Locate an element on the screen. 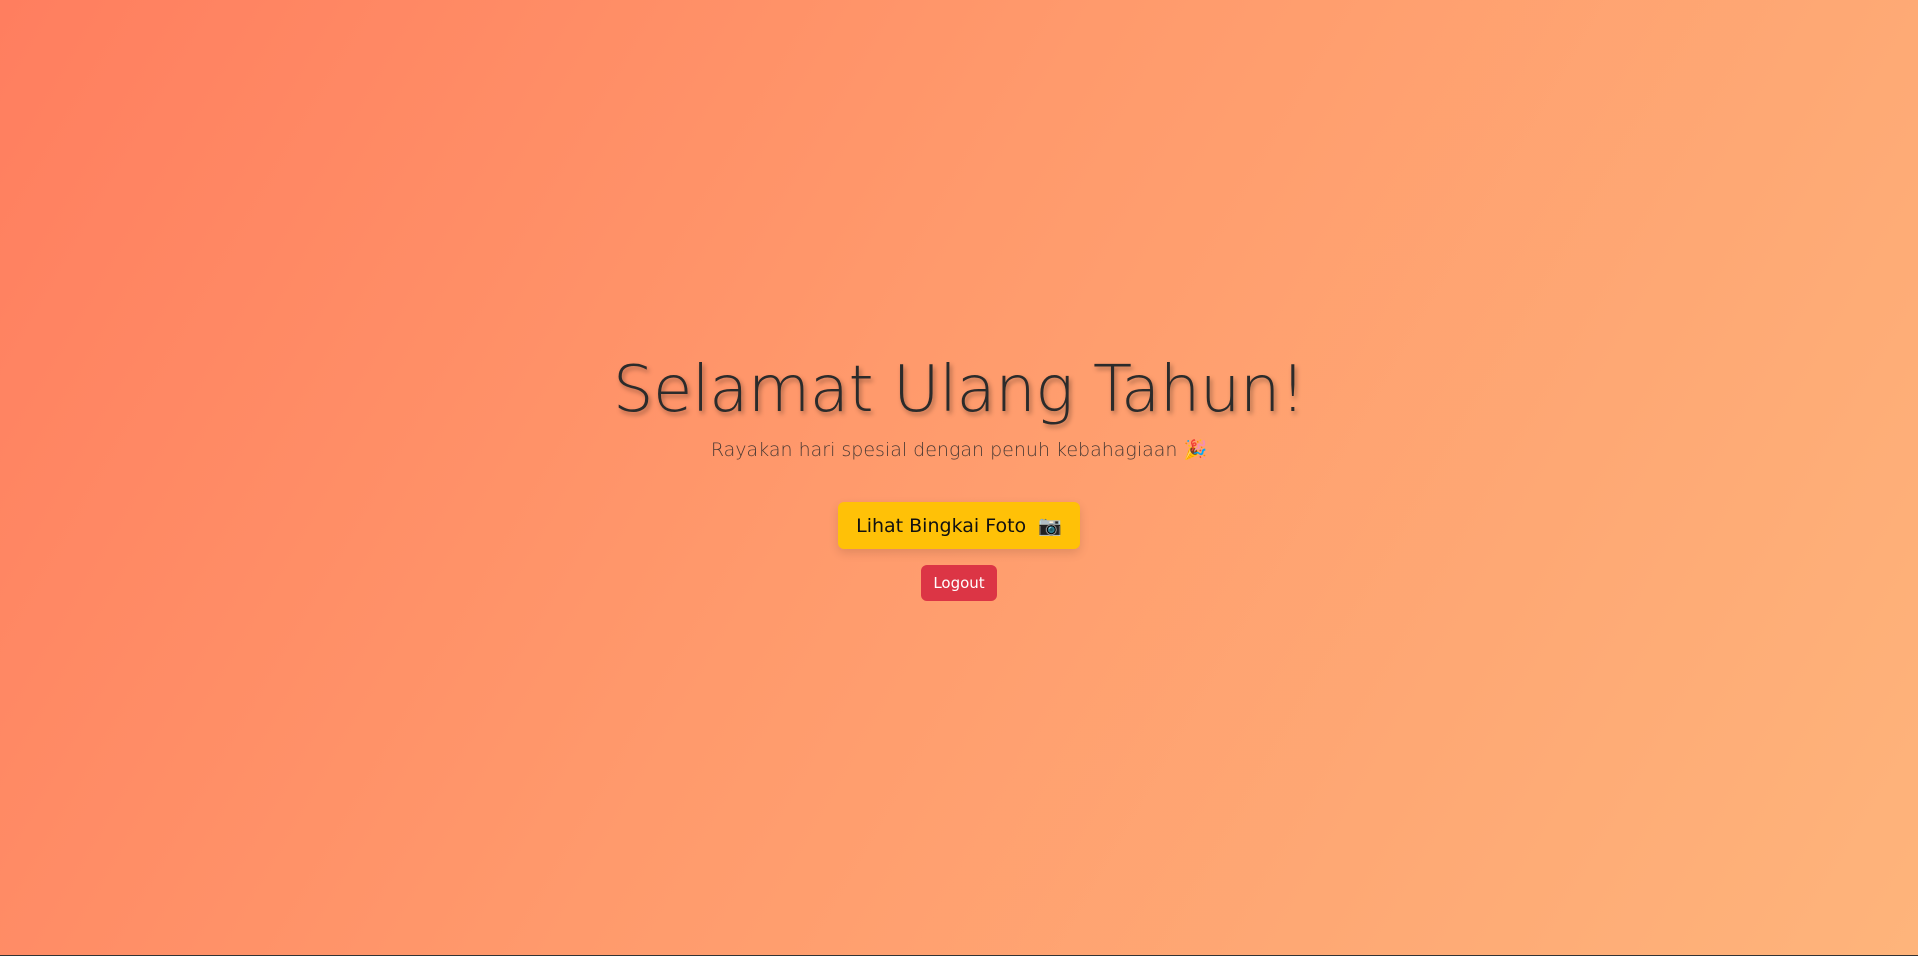 This screenshot has width=1918, height=956. party-popper-icon: 🎉 is located at coordinates (1195, 450).